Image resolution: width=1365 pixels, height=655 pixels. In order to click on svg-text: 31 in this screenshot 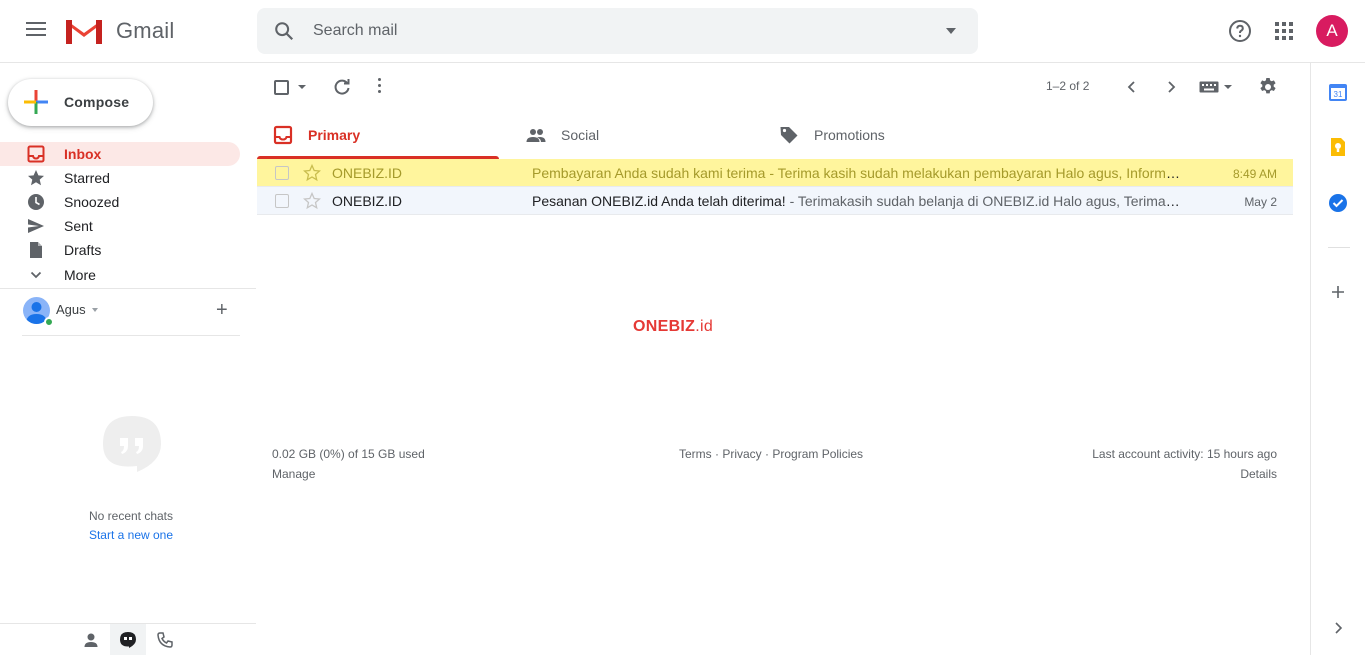, I will do `click(1338, 94)`.